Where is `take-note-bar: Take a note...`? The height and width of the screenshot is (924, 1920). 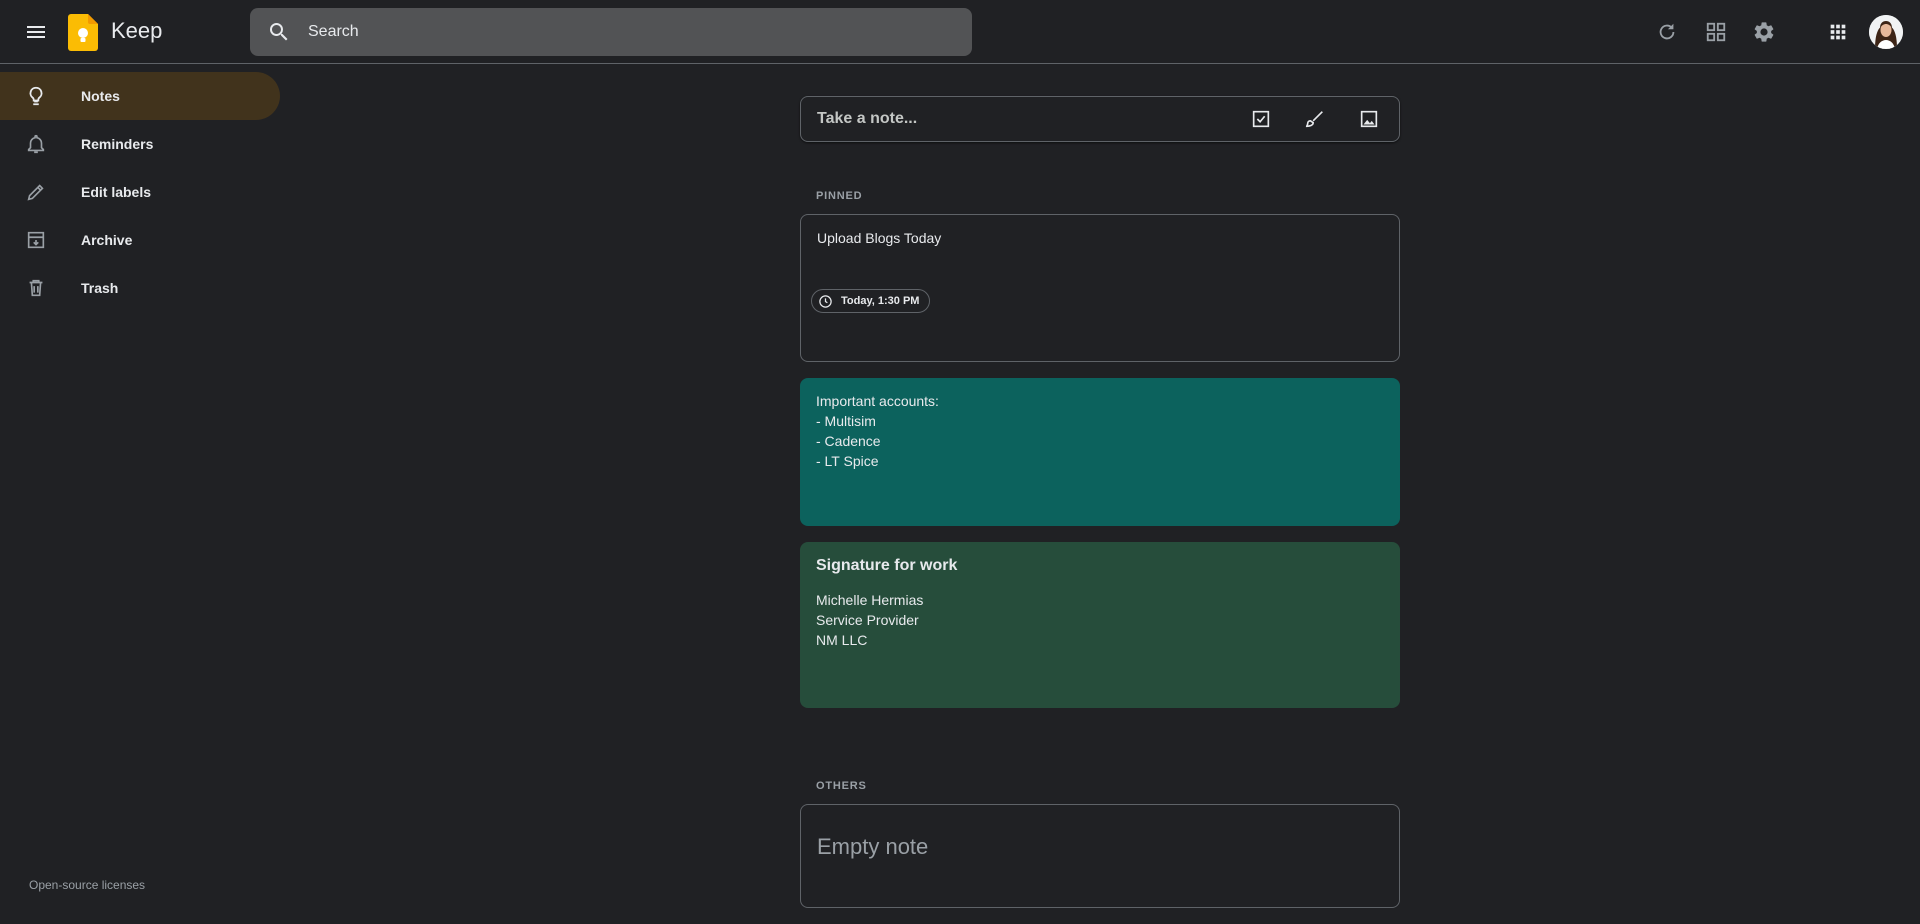 take-note-bar: Take a note... is located at coordinates (1100, 119).